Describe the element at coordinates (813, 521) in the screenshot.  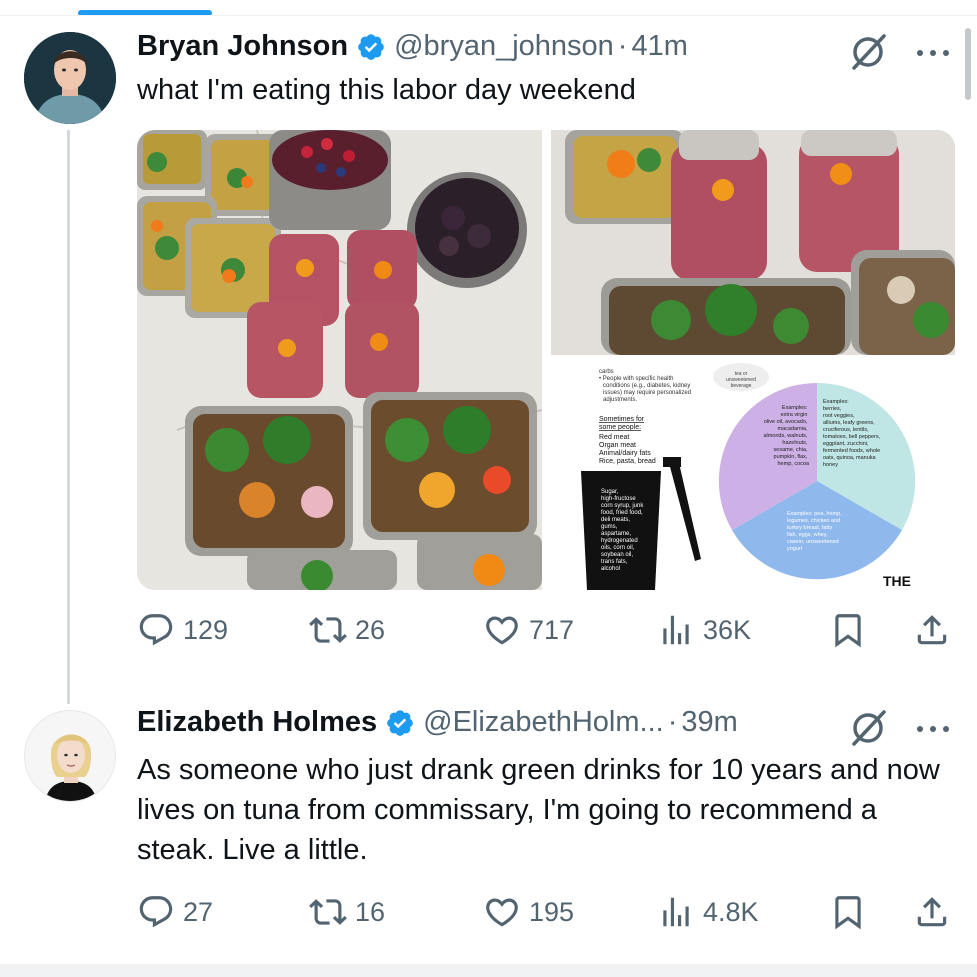
I see `infographic-pie-protein-line: legumes, chicken and` at that location.